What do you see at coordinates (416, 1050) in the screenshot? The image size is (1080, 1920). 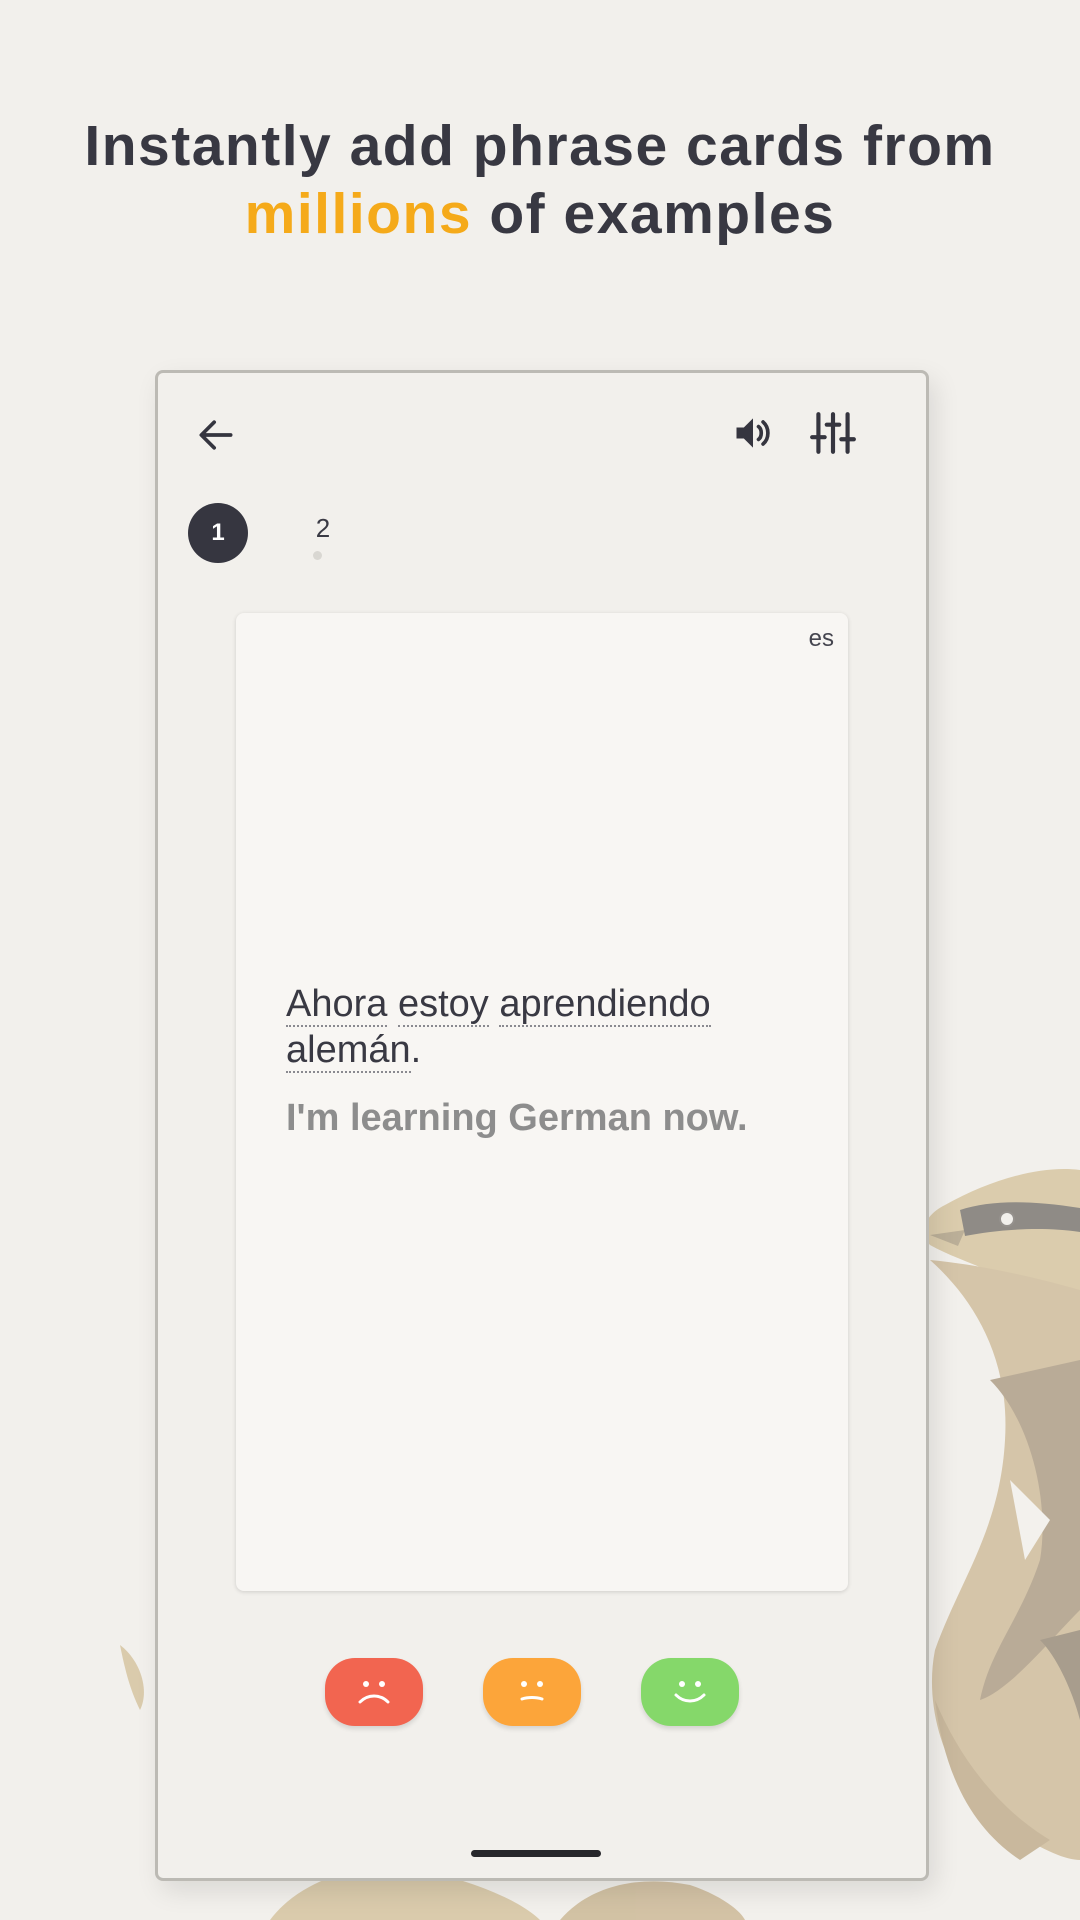 I see `sentence-period: .` at bounding box center [416, 1050].